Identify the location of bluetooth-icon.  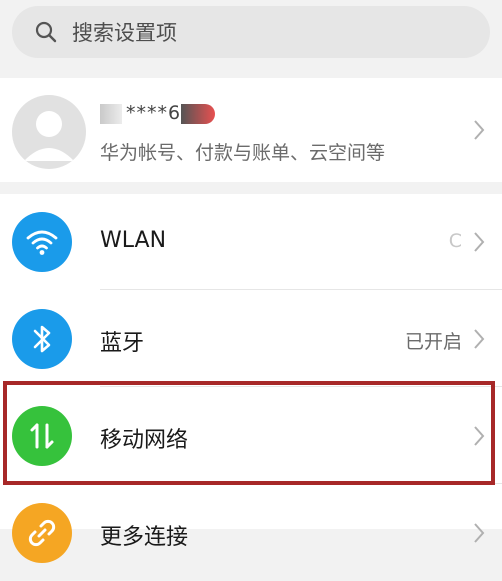
(42, 339).